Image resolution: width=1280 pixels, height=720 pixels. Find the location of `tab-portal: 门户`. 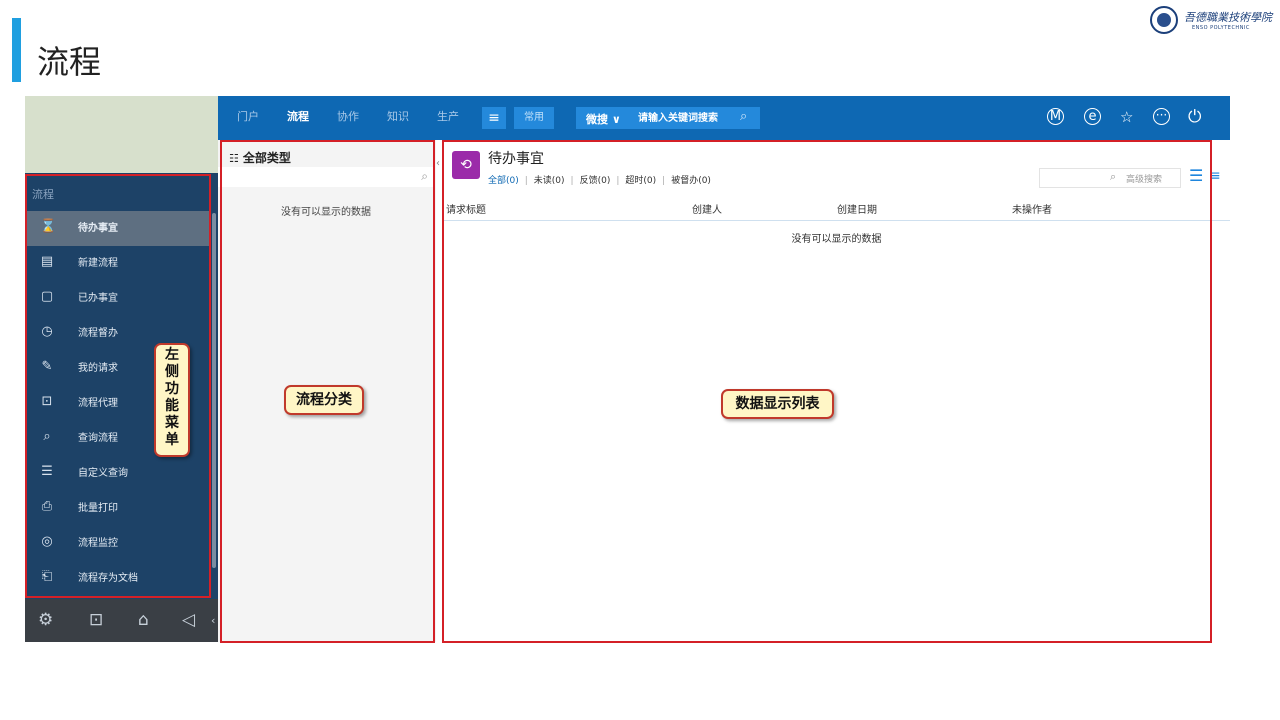

tab-portal: 门户 is located at coordinates (248, 117).